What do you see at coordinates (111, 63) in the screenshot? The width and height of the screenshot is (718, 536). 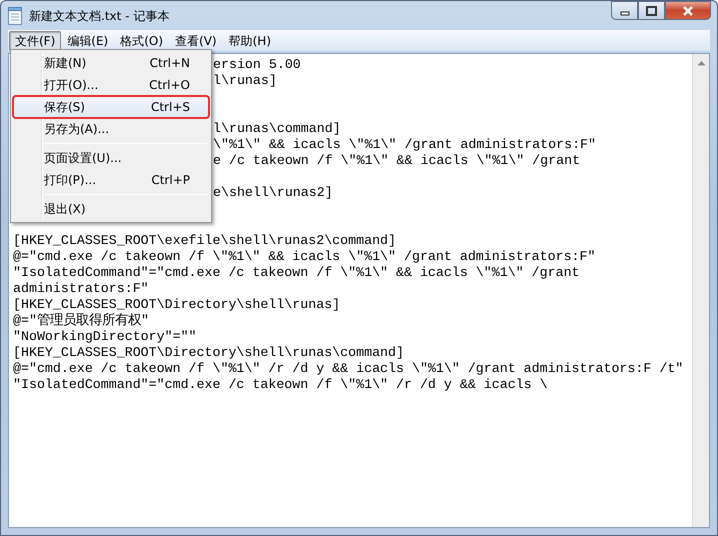 I see `menu-item: 新建(N) Ctrl+N` at bounding box center [111, 63].